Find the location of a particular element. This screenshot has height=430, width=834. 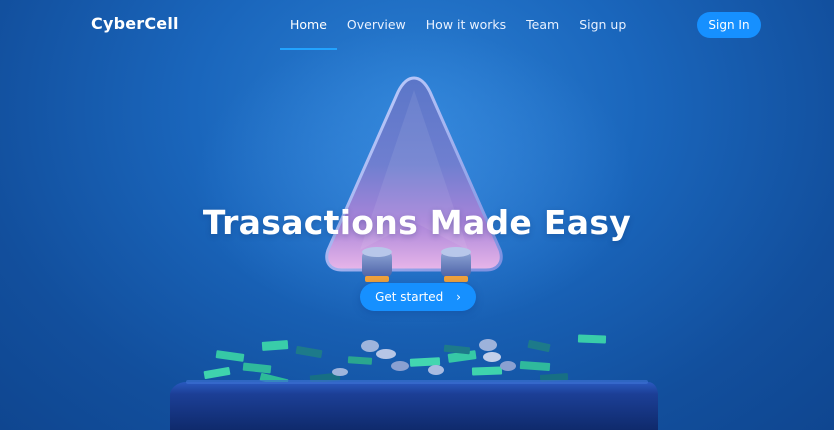

sign-in-button: Sign In is located at coordinates (729, 25).